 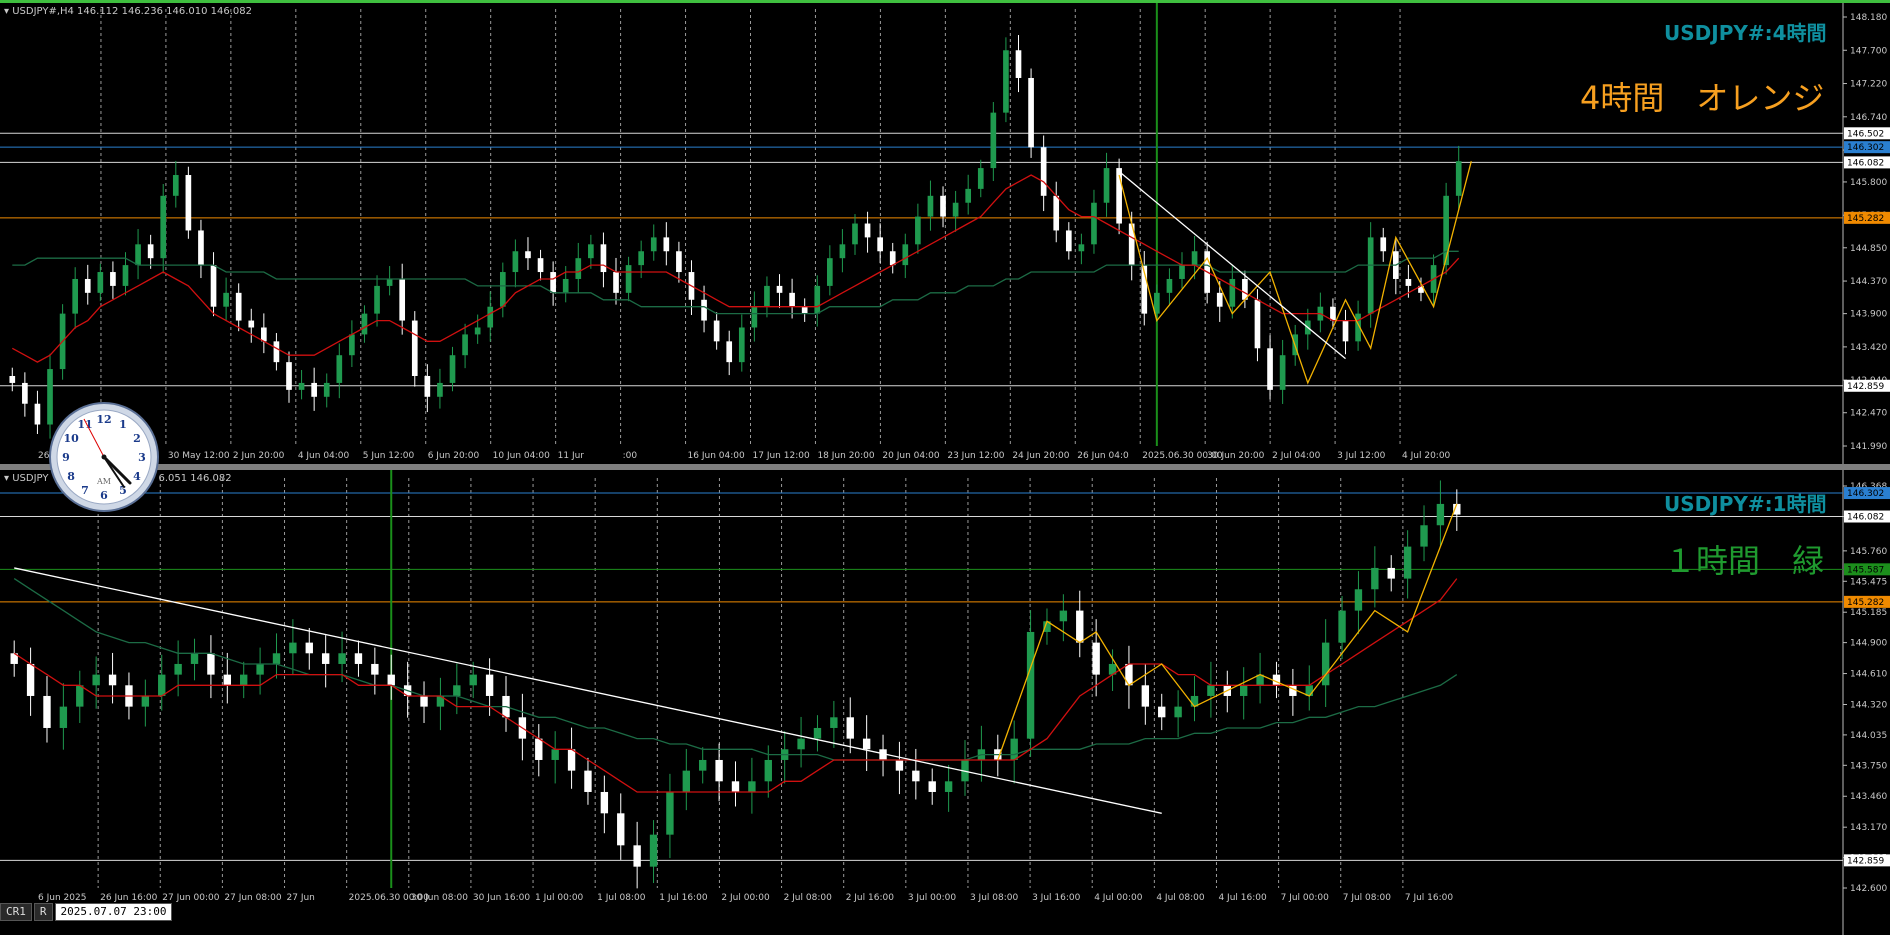 What do you see at coordinates (137, 476) in the screenshot?
I see `clock-number: 4` at bounding box center [137, 476].